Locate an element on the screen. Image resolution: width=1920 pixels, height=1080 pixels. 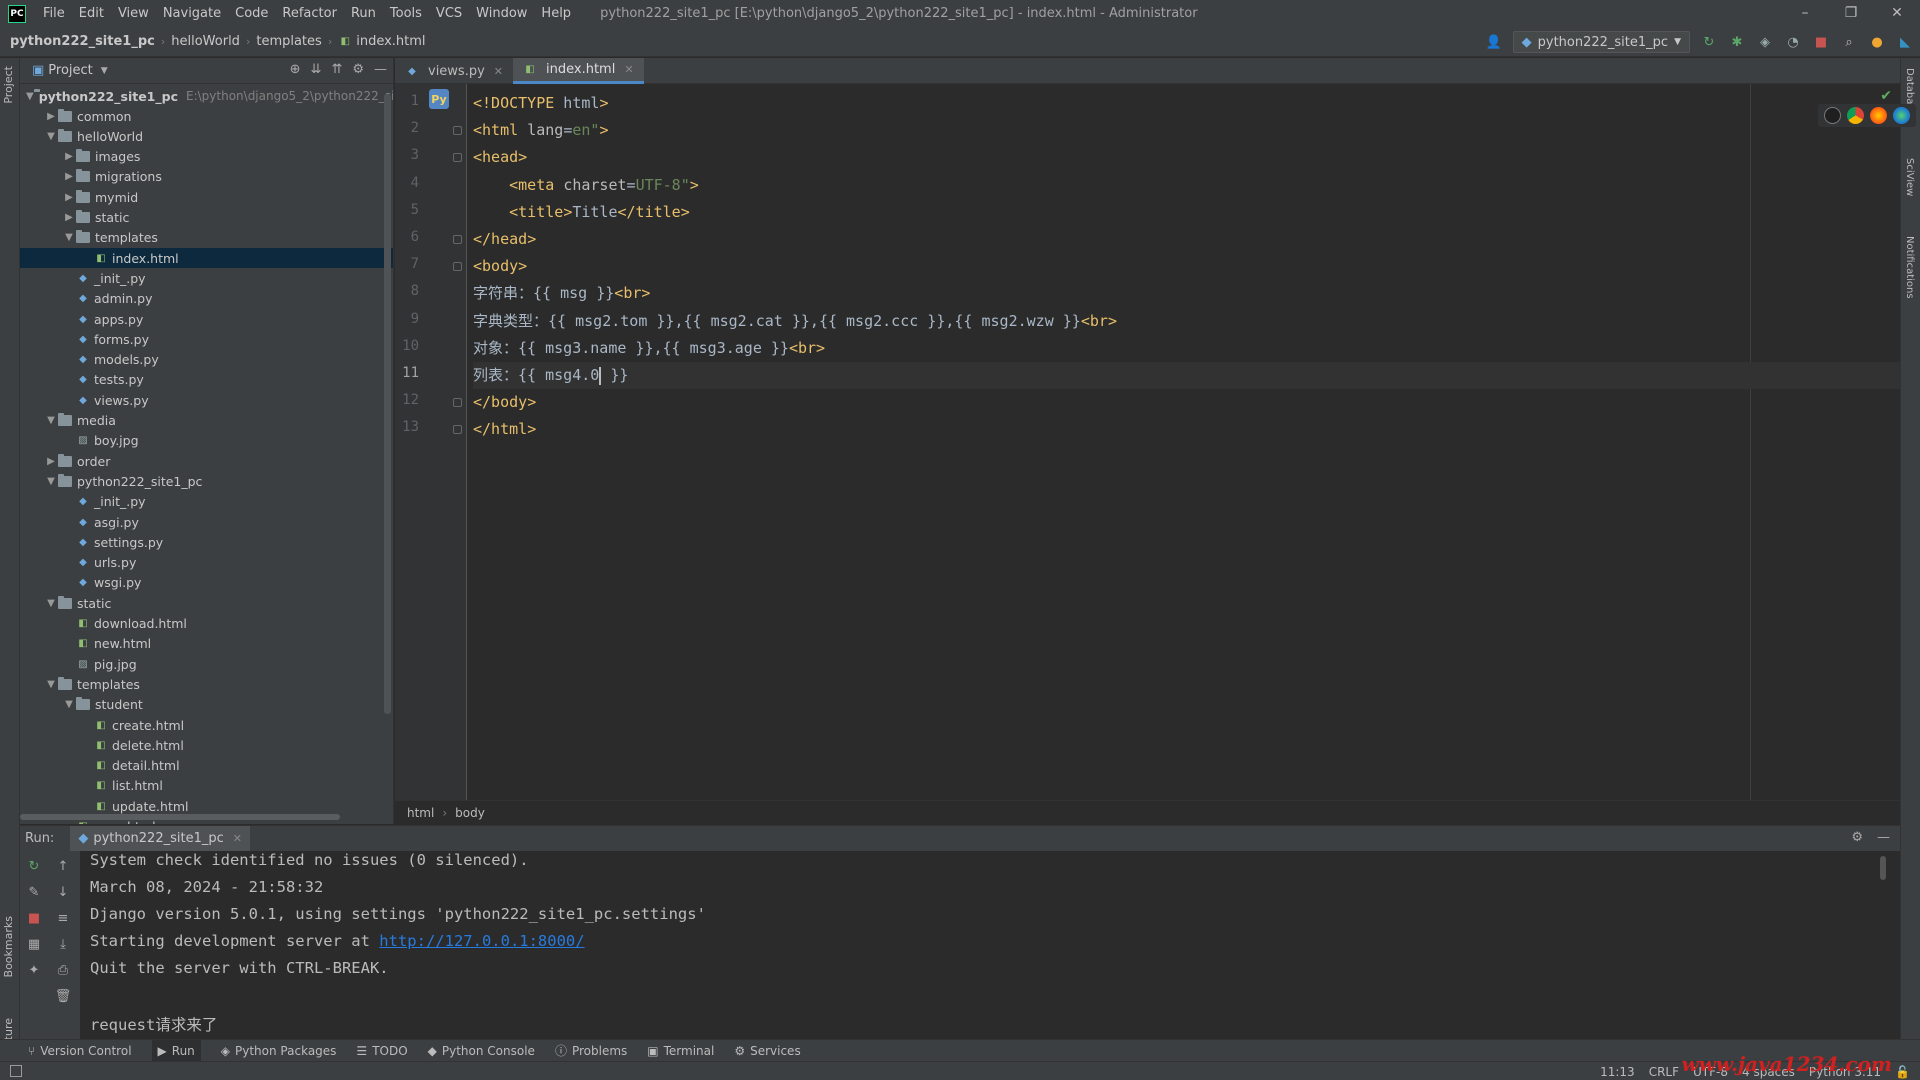
tree-folder: ▶ migrations is located at coordinates (206, 177).